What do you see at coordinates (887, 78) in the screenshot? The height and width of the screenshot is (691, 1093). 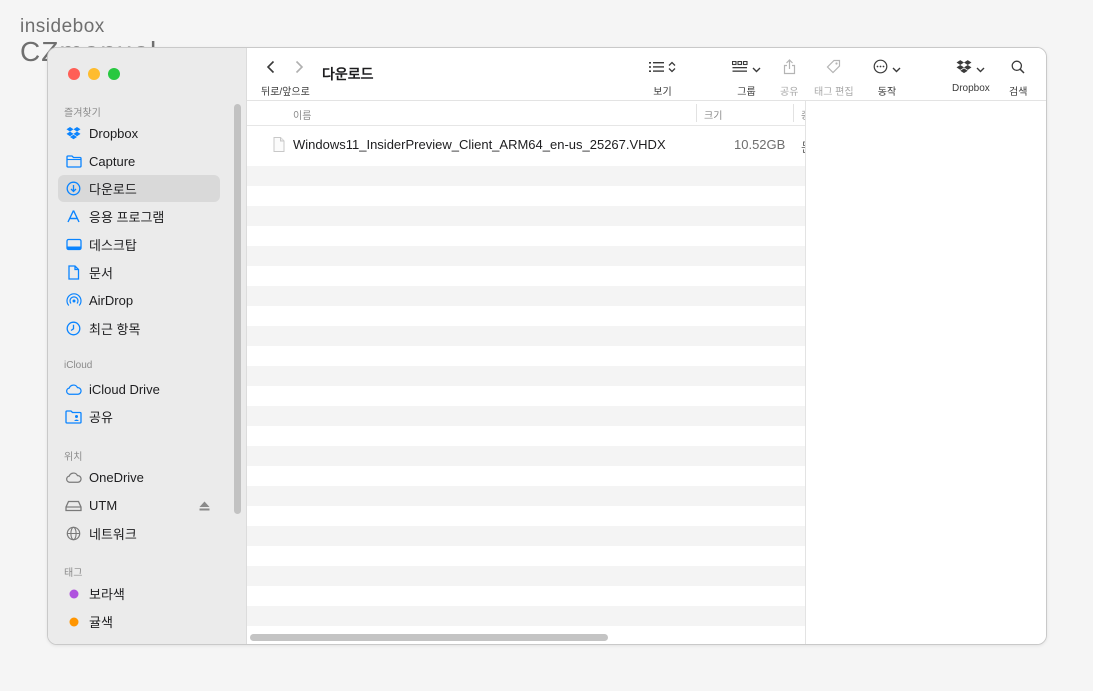 I see `action-button: 동작` at bounding box center [887, 78].